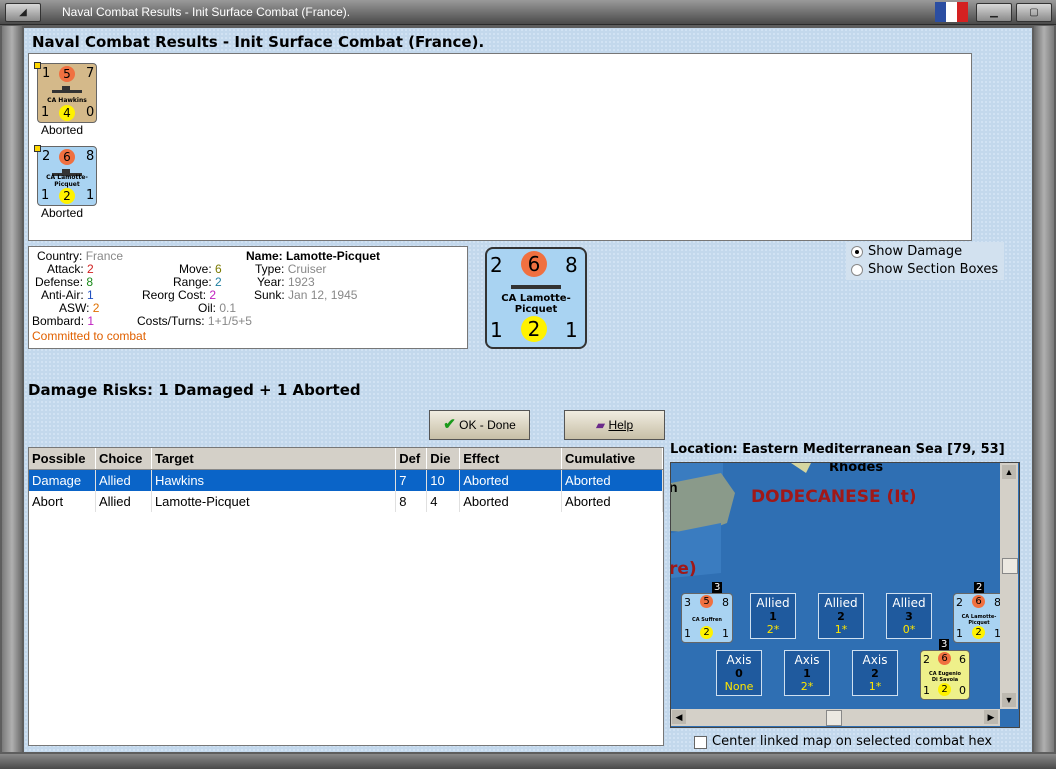 Image resolution: width=1056 pixels, height=769 pixels. What do you see at coordinates (834, 497) in the screenshot?
I see `region-label: DODECANESE (It)` at bounding box center [834, 497].